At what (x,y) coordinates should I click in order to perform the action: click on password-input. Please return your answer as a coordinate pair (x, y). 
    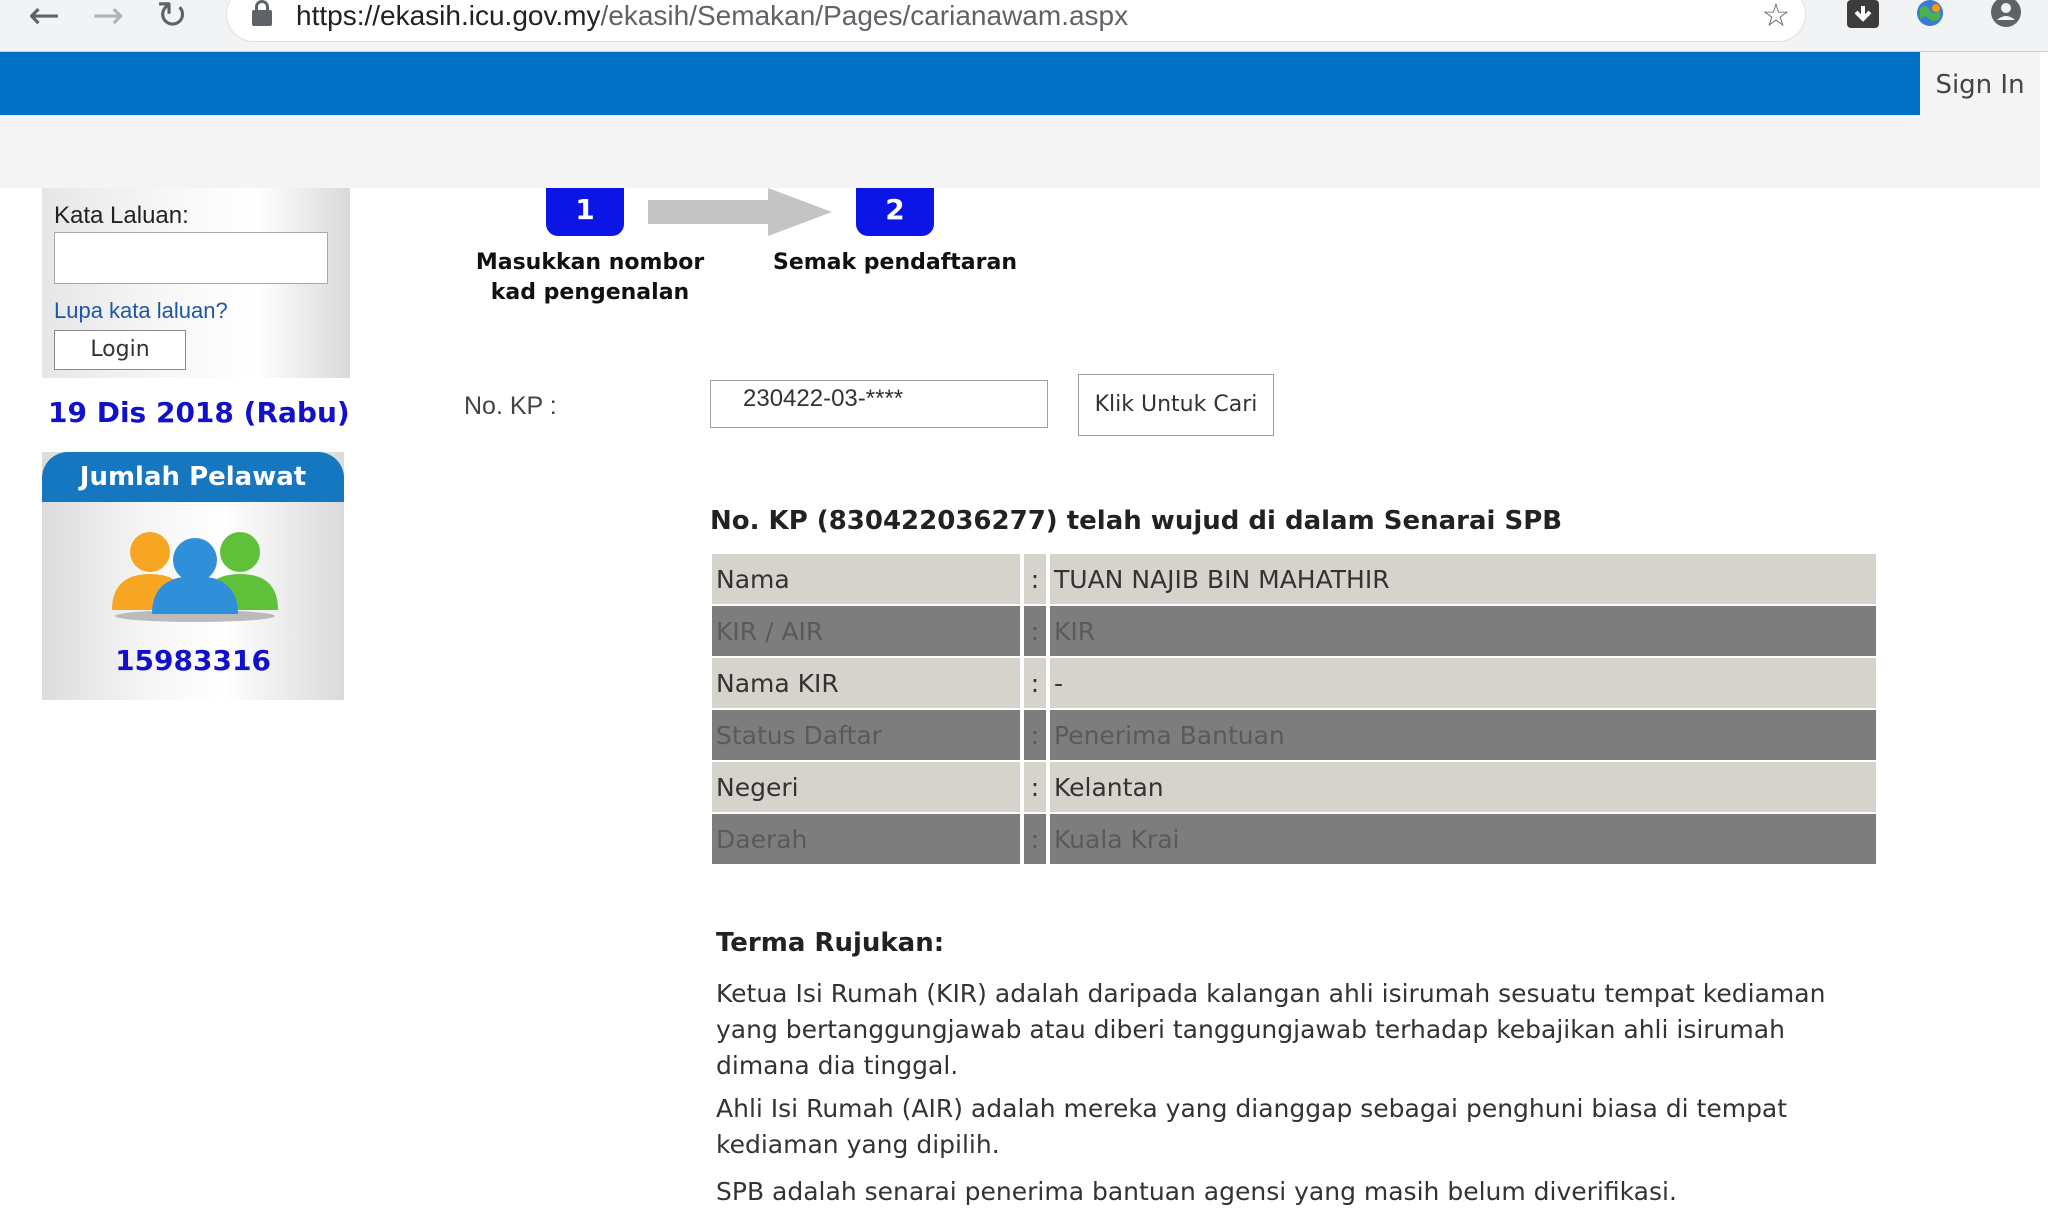
    Looking at the image, I should click on (191, 258).